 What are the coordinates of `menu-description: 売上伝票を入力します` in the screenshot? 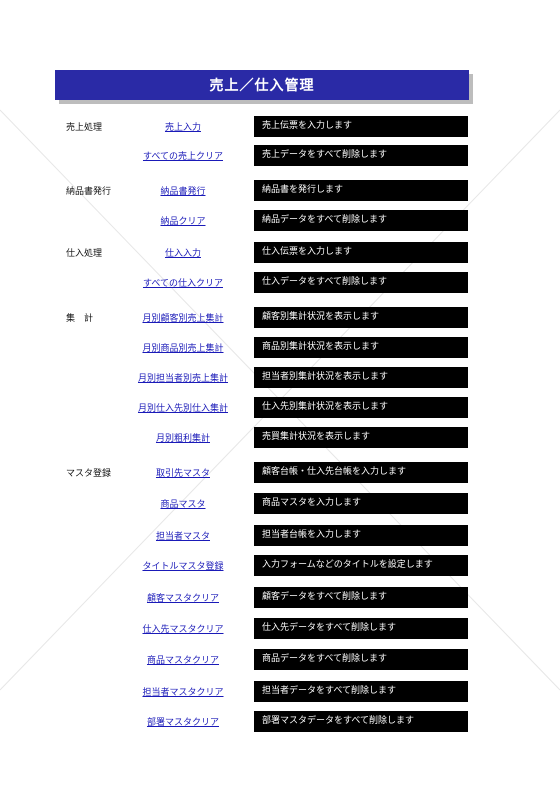 It's located at (361, 126).